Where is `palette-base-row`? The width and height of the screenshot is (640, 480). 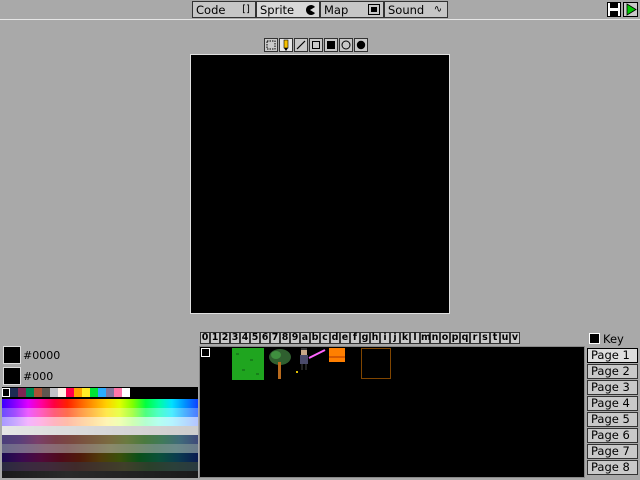
palette-base-row is located at coordinates (100, 392).